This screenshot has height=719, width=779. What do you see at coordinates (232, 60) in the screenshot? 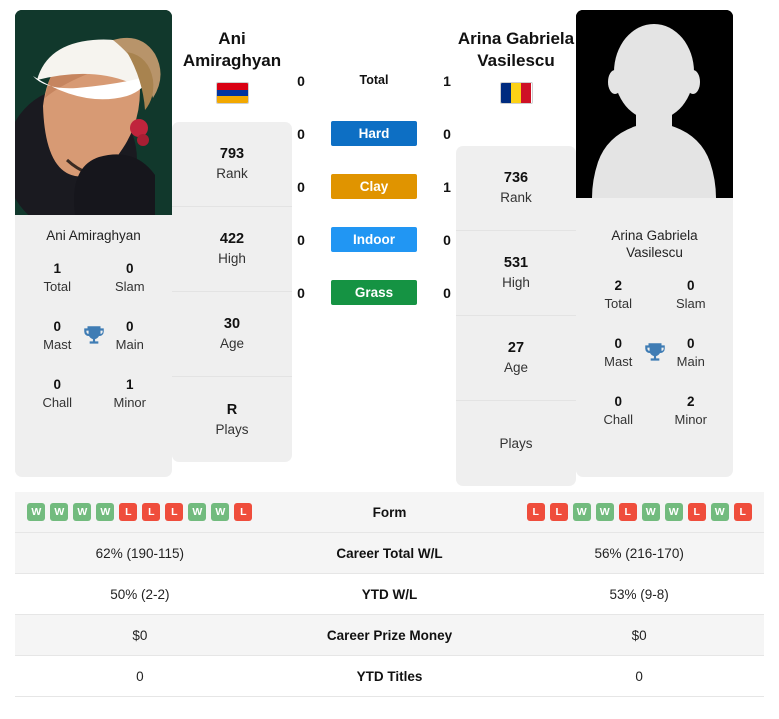
I see `left-player-last-name: Amiraghyan` at bounding box center [232, 60].